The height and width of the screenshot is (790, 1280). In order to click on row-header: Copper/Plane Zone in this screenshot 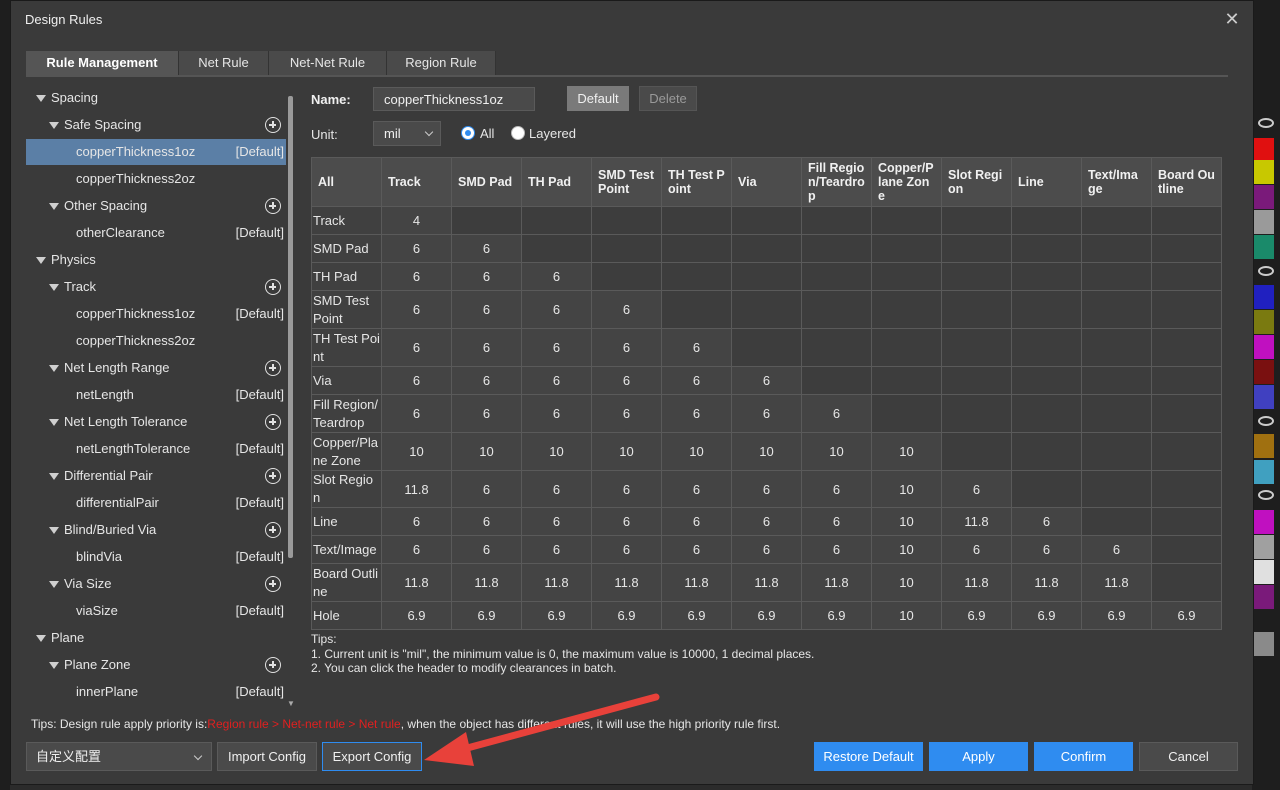, I will do `click(346, 451)`.